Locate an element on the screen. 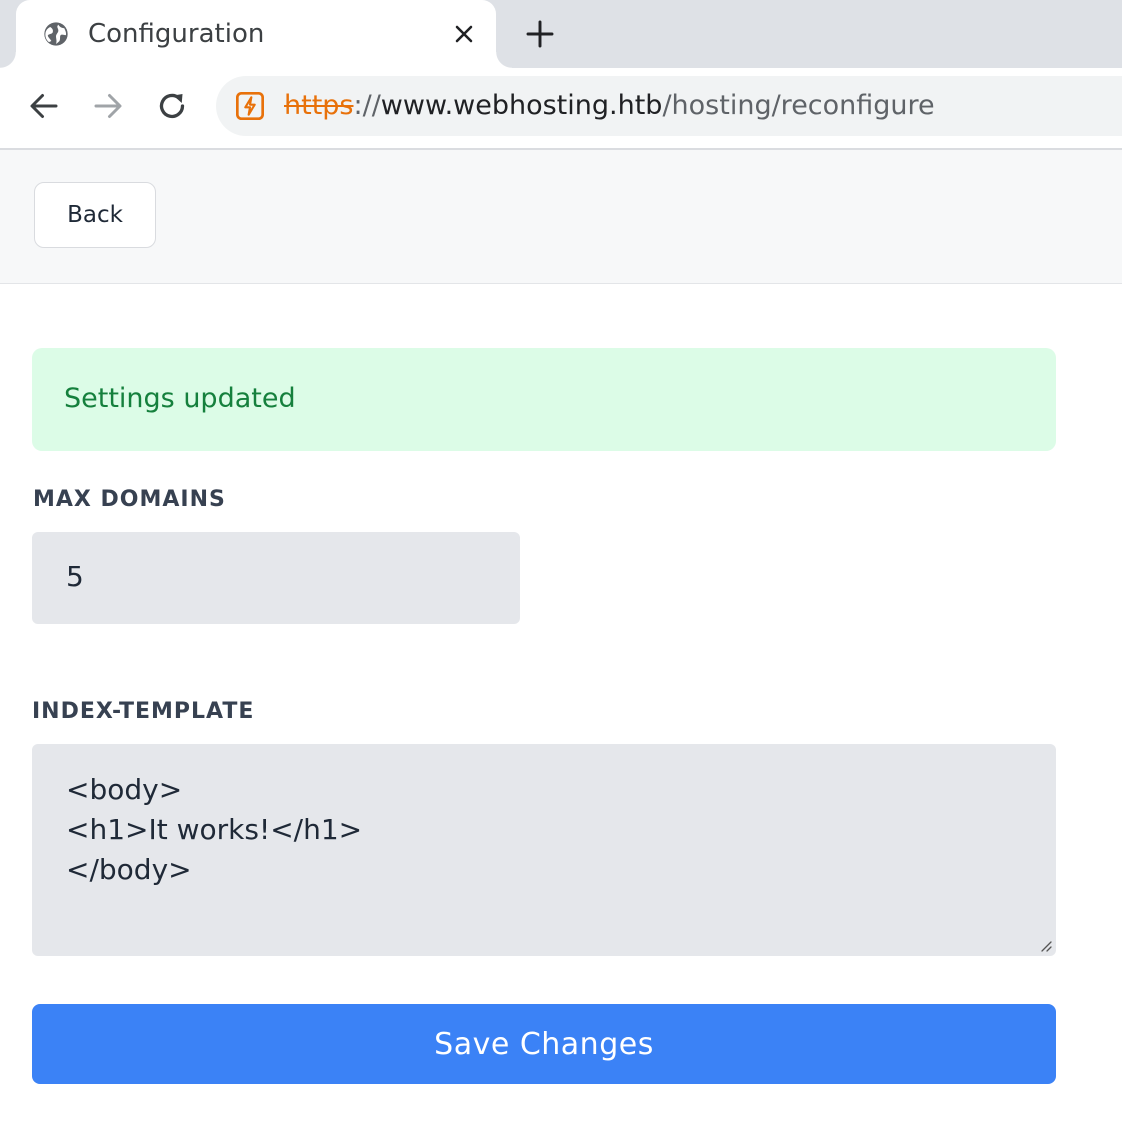  index-template-label: INDEX-TEMPLATE is located at coordinates (143, 711).